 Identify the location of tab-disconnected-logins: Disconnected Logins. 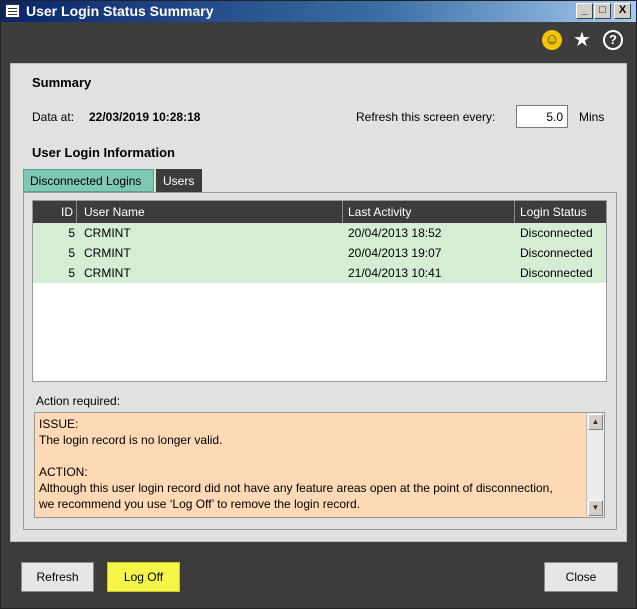
(88, 180).